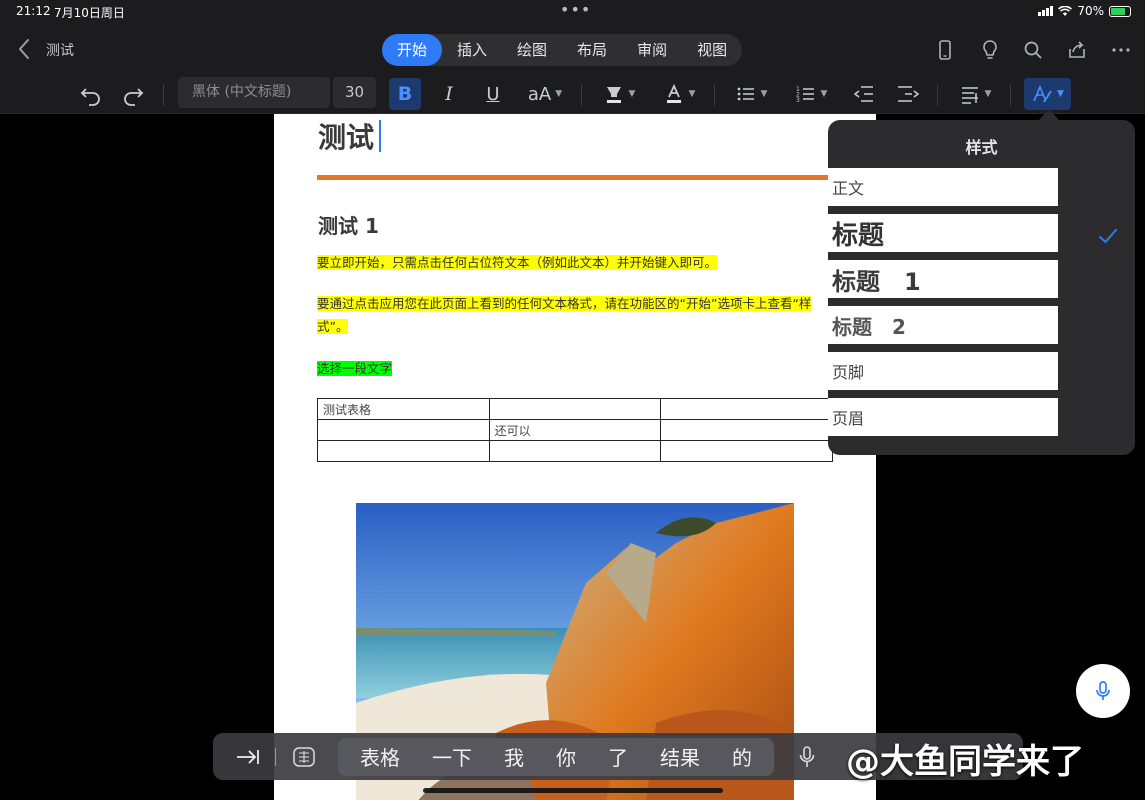 Image resolution: width=1145 pixels, height=800 pixels. What do you see at coordinates (575, 177) in the screenshot?
I see `title-rule` at bounding box center [575, 177].